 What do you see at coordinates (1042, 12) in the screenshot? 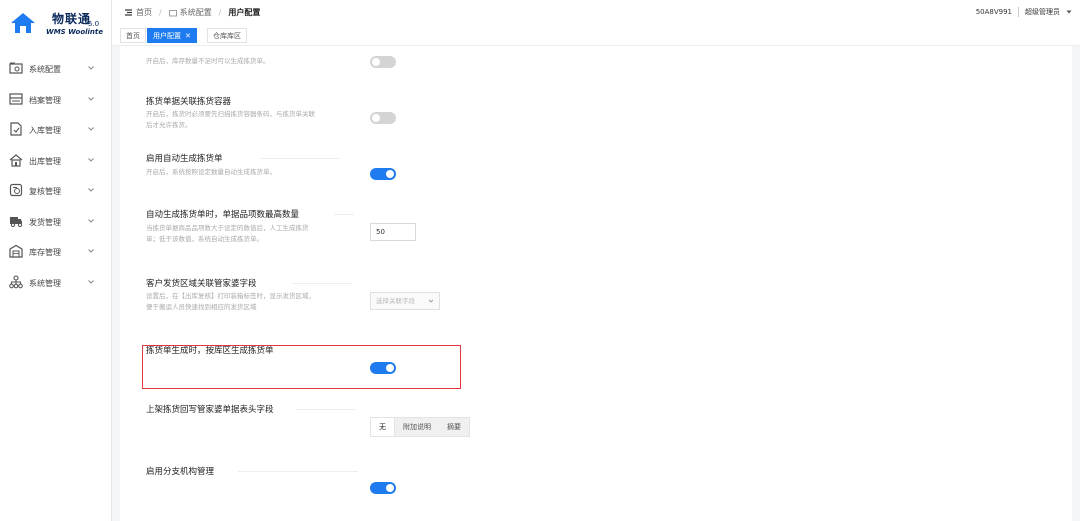
I see `user-menu: 超级管理员` at bounding box center [1042, 12].